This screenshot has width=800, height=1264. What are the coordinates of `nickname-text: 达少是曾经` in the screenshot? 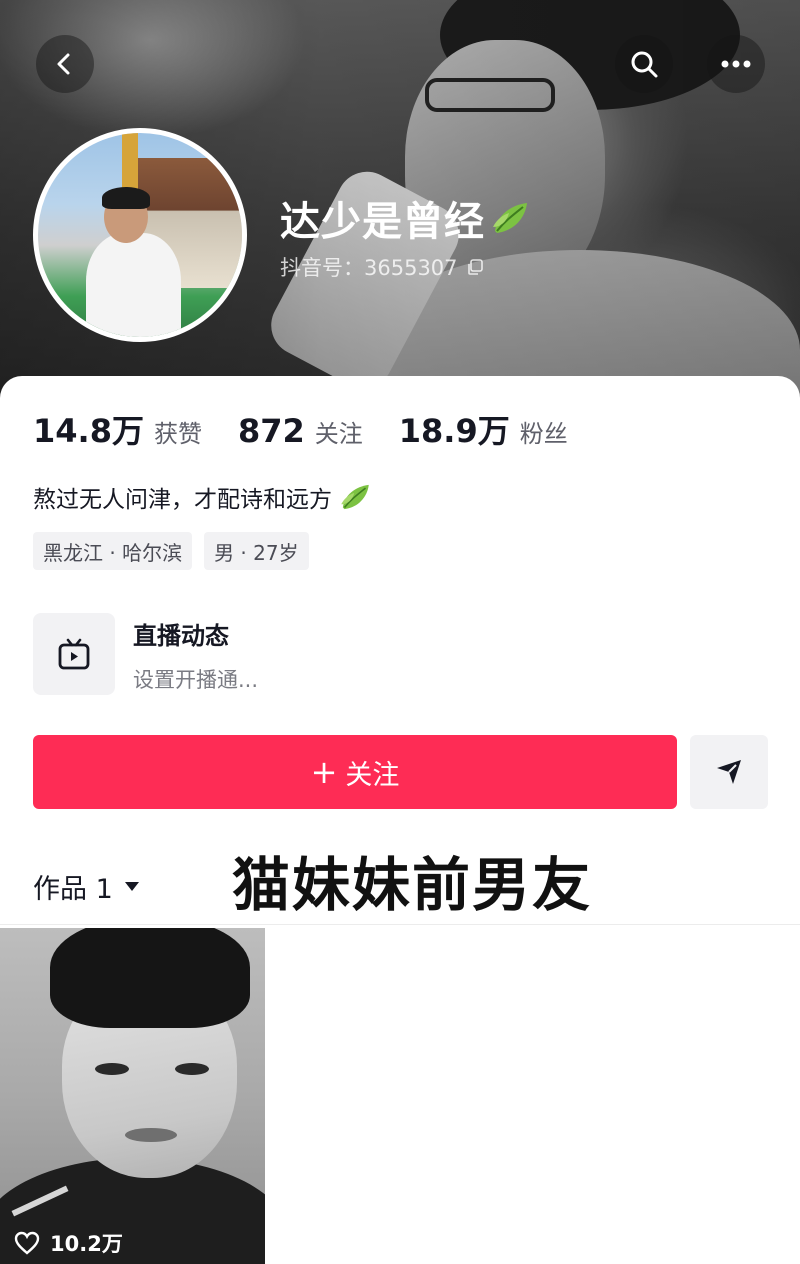 It's located at (382, 222).